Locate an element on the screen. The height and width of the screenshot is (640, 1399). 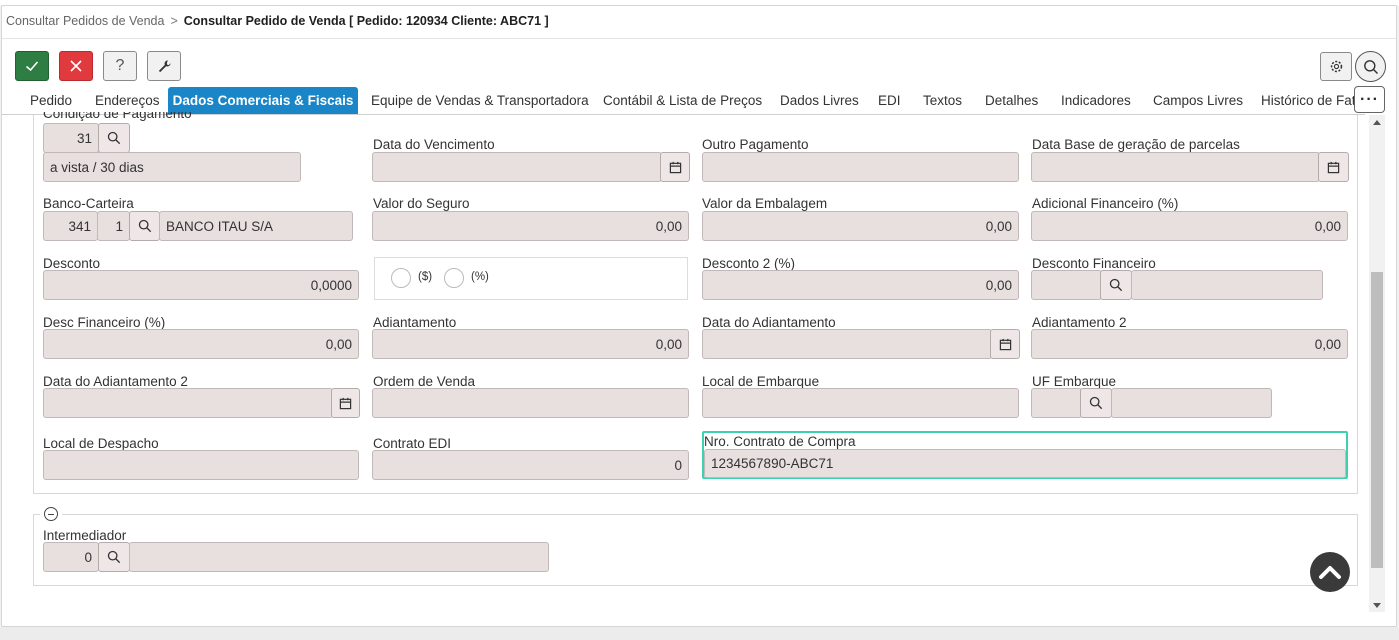
local-despacho-label: Local de Despacho is located at coordinates (101, 443).